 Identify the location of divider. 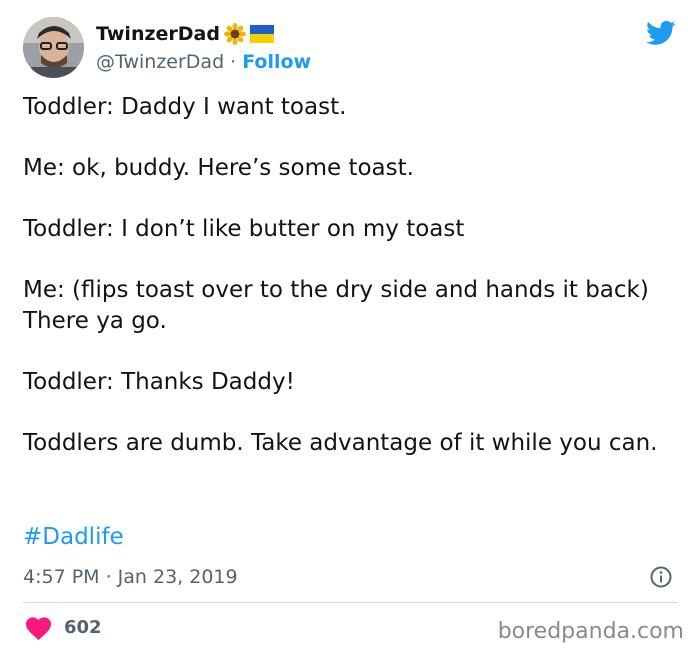
(350, 602).